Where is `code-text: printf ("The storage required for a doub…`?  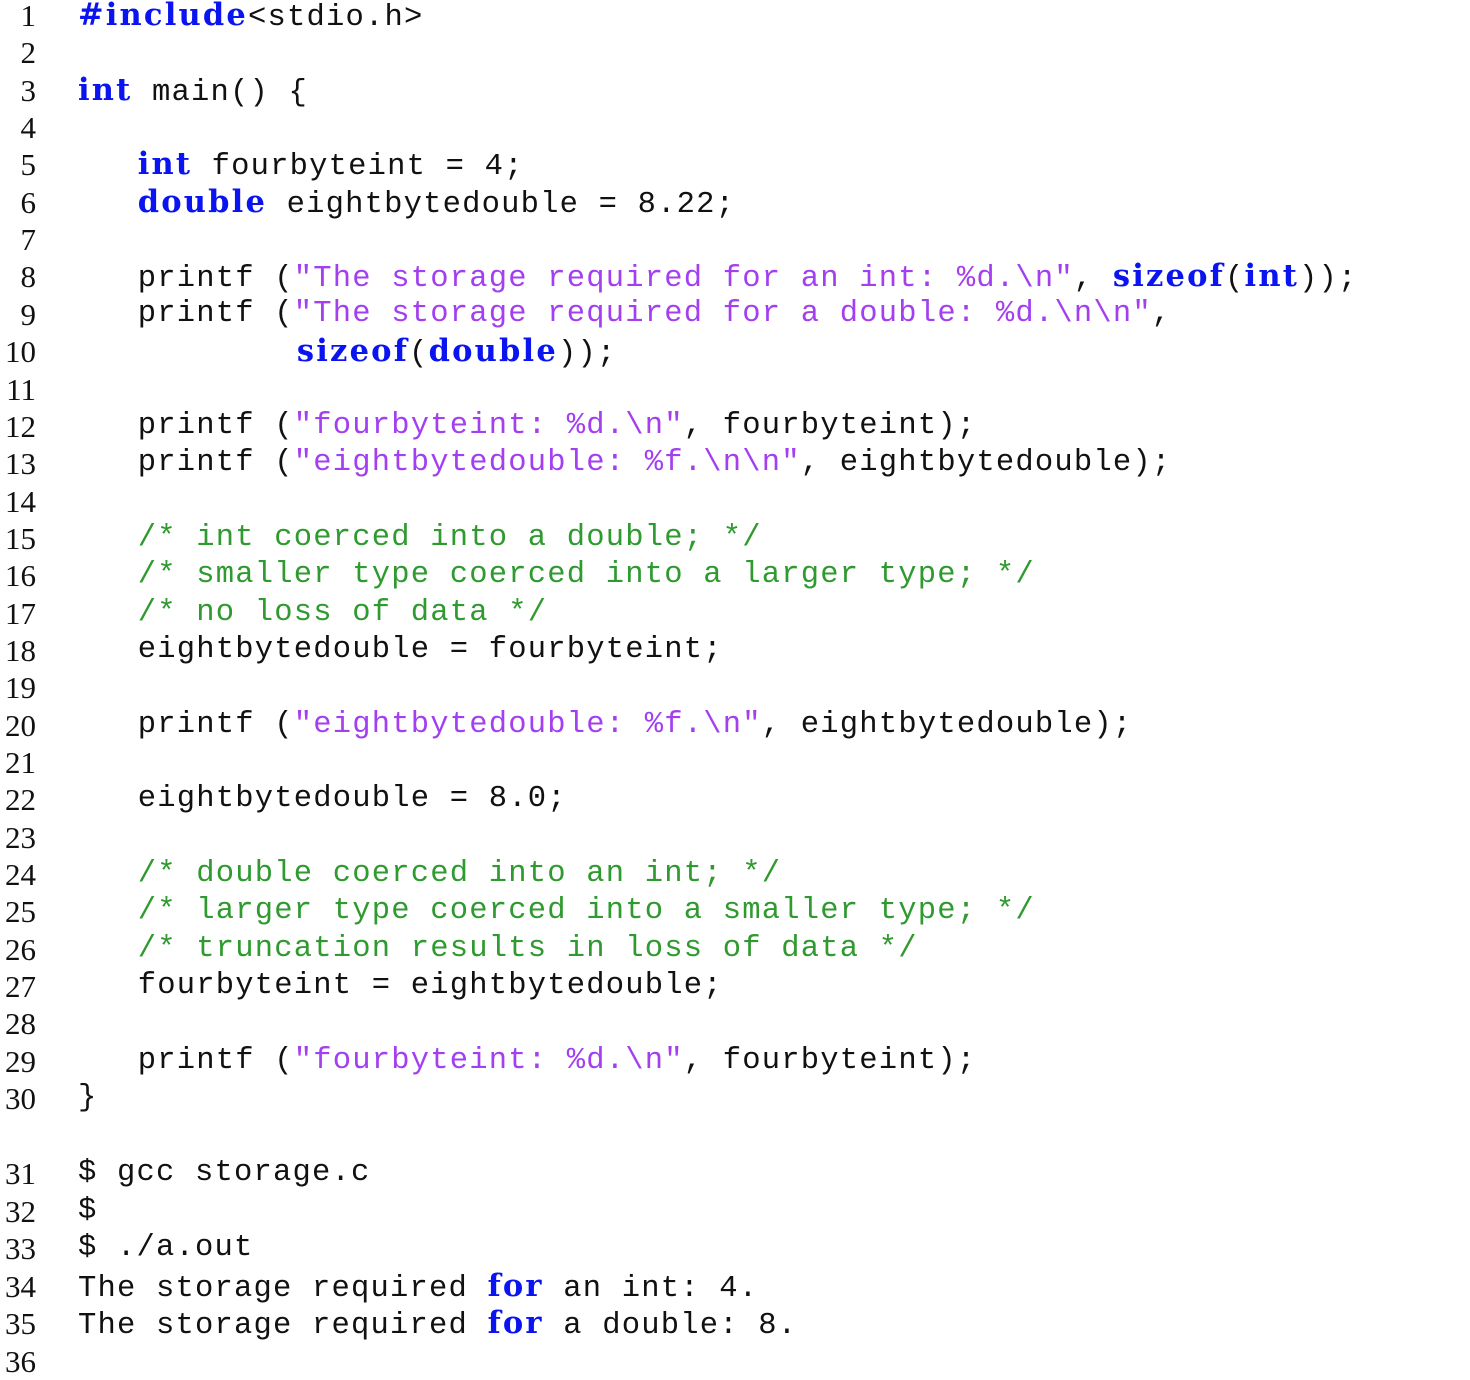 code-text: printf ("The storage required for a doub… is located at coordinates (655, 314).